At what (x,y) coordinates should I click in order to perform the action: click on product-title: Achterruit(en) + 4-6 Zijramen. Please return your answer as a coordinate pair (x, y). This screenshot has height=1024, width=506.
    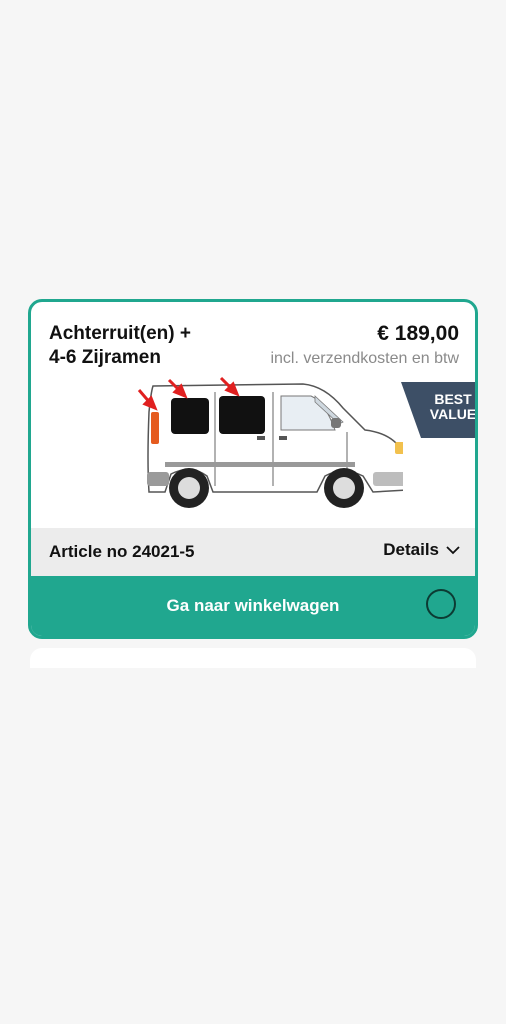
    Looking at the image, I should click on (149, 346).